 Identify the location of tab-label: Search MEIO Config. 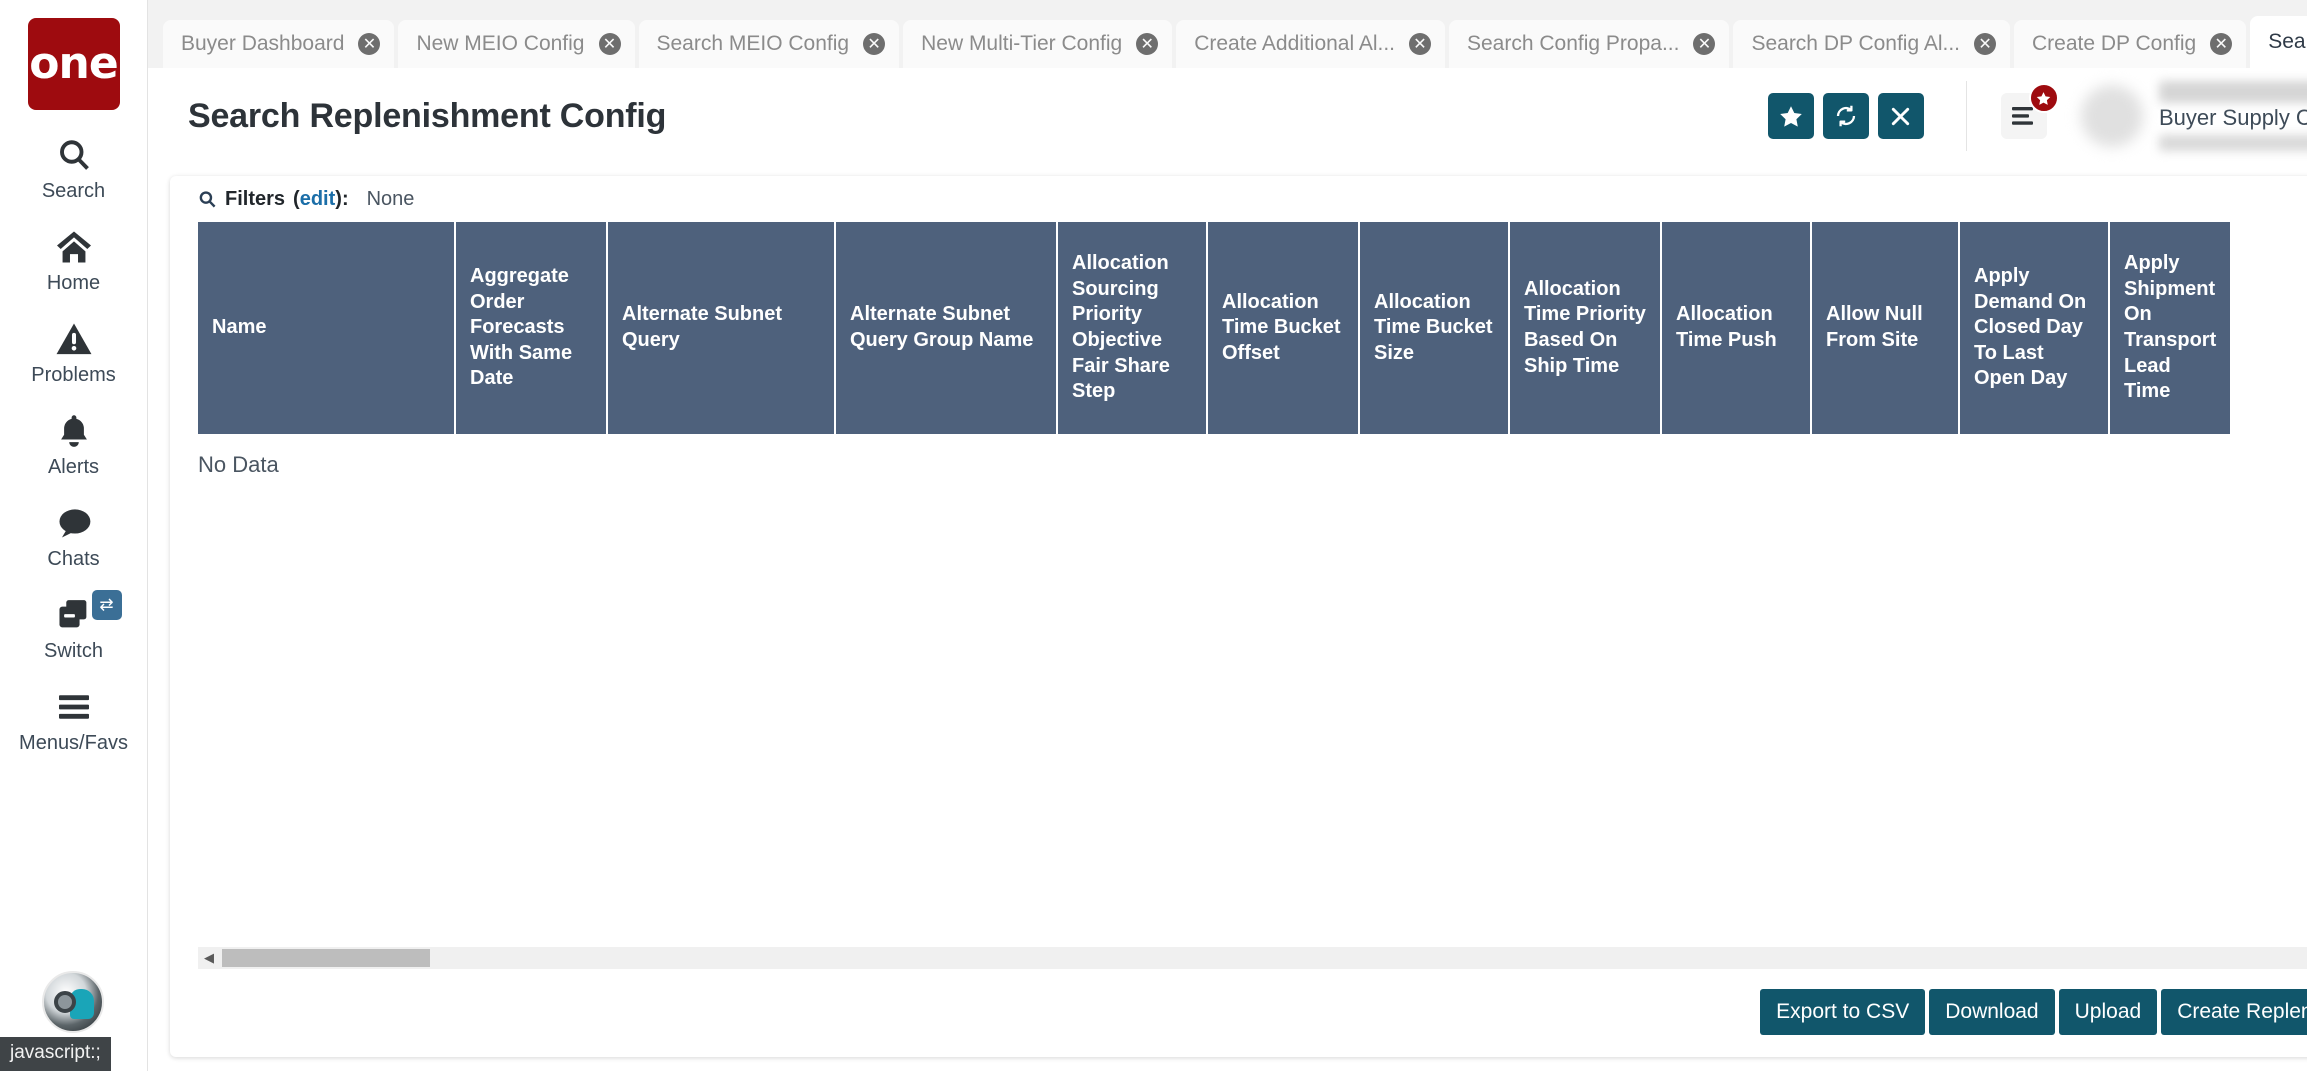
(753, 43).